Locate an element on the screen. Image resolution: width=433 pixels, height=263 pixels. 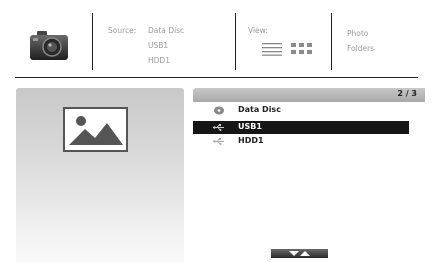
list-item-hdd1: HDD1 is located at coordinates (301, 141).